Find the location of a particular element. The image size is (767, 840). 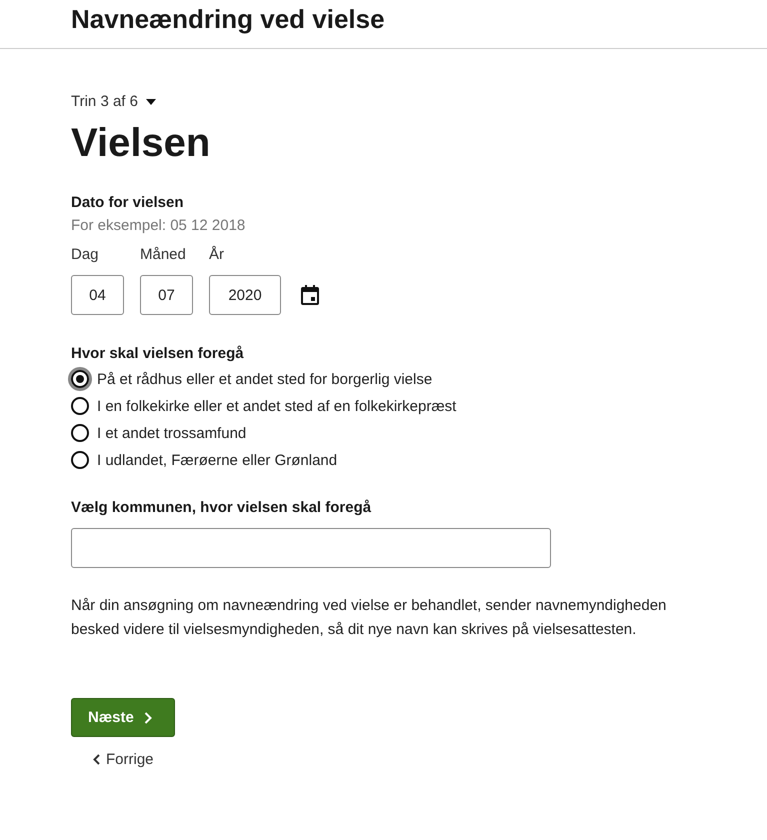

municipality-label: Vælg kommunen, hvor vielsen skal foregå is located at coordinates (221, 507).